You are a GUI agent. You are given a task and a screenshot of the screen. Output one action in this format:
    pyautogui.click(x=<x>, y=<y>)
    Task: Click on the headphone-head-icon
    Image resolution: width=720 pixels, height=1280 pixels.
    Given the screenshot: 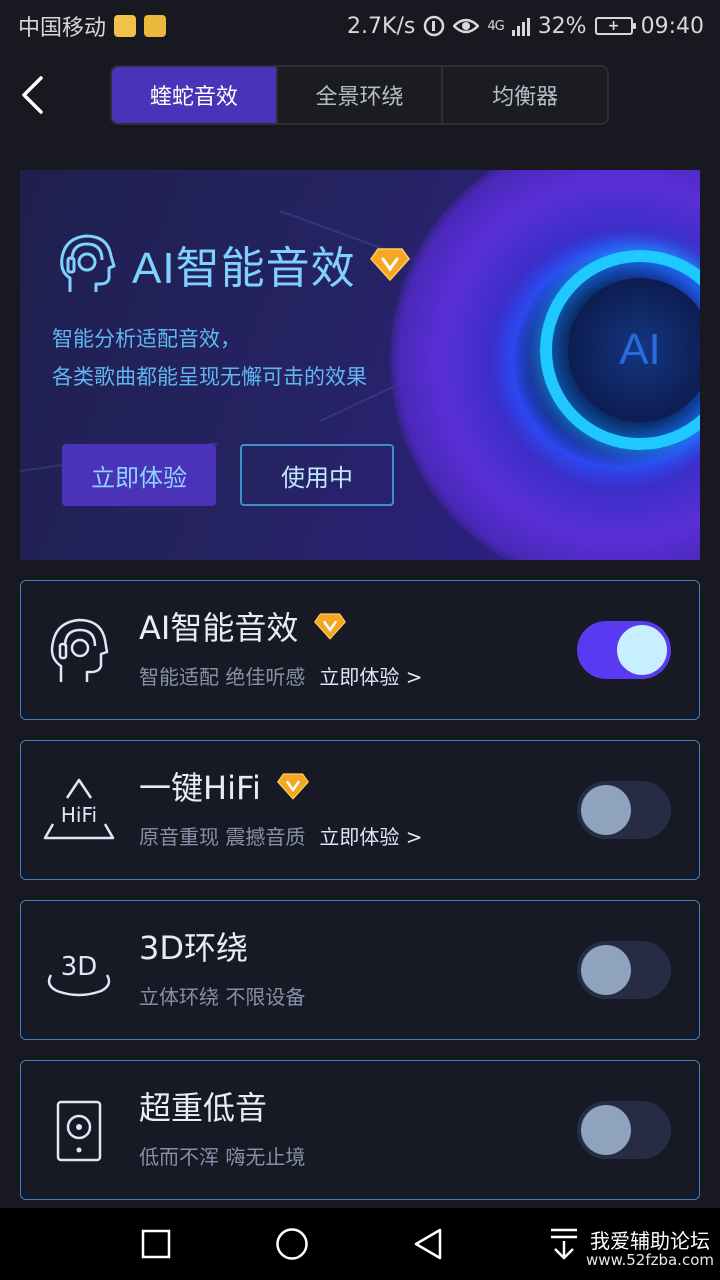 What is the action you would take?
    pyautogui.click(x=79, y=651)
    